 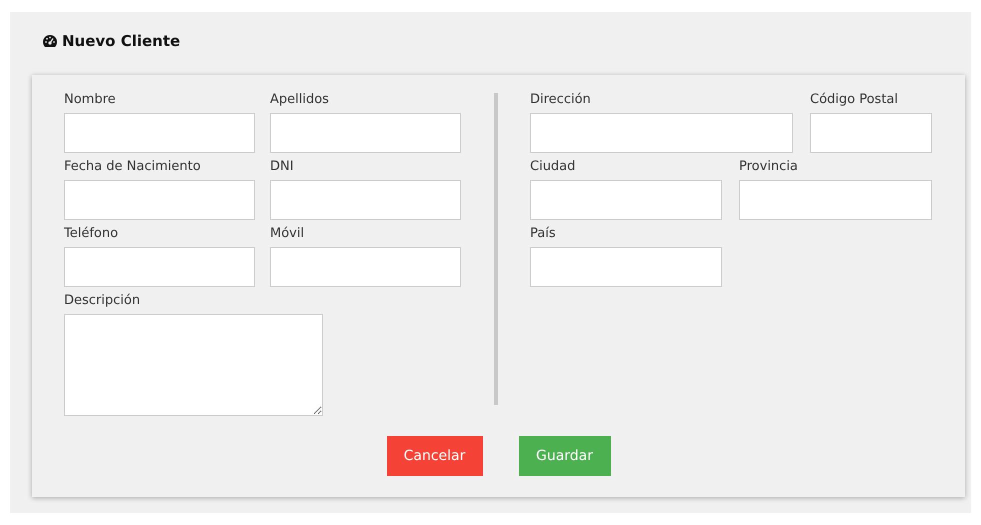 What do you see at coordinates (282, 167) in the screenshot?
I see `field-label: DNI` at bounding box center [282, 167].